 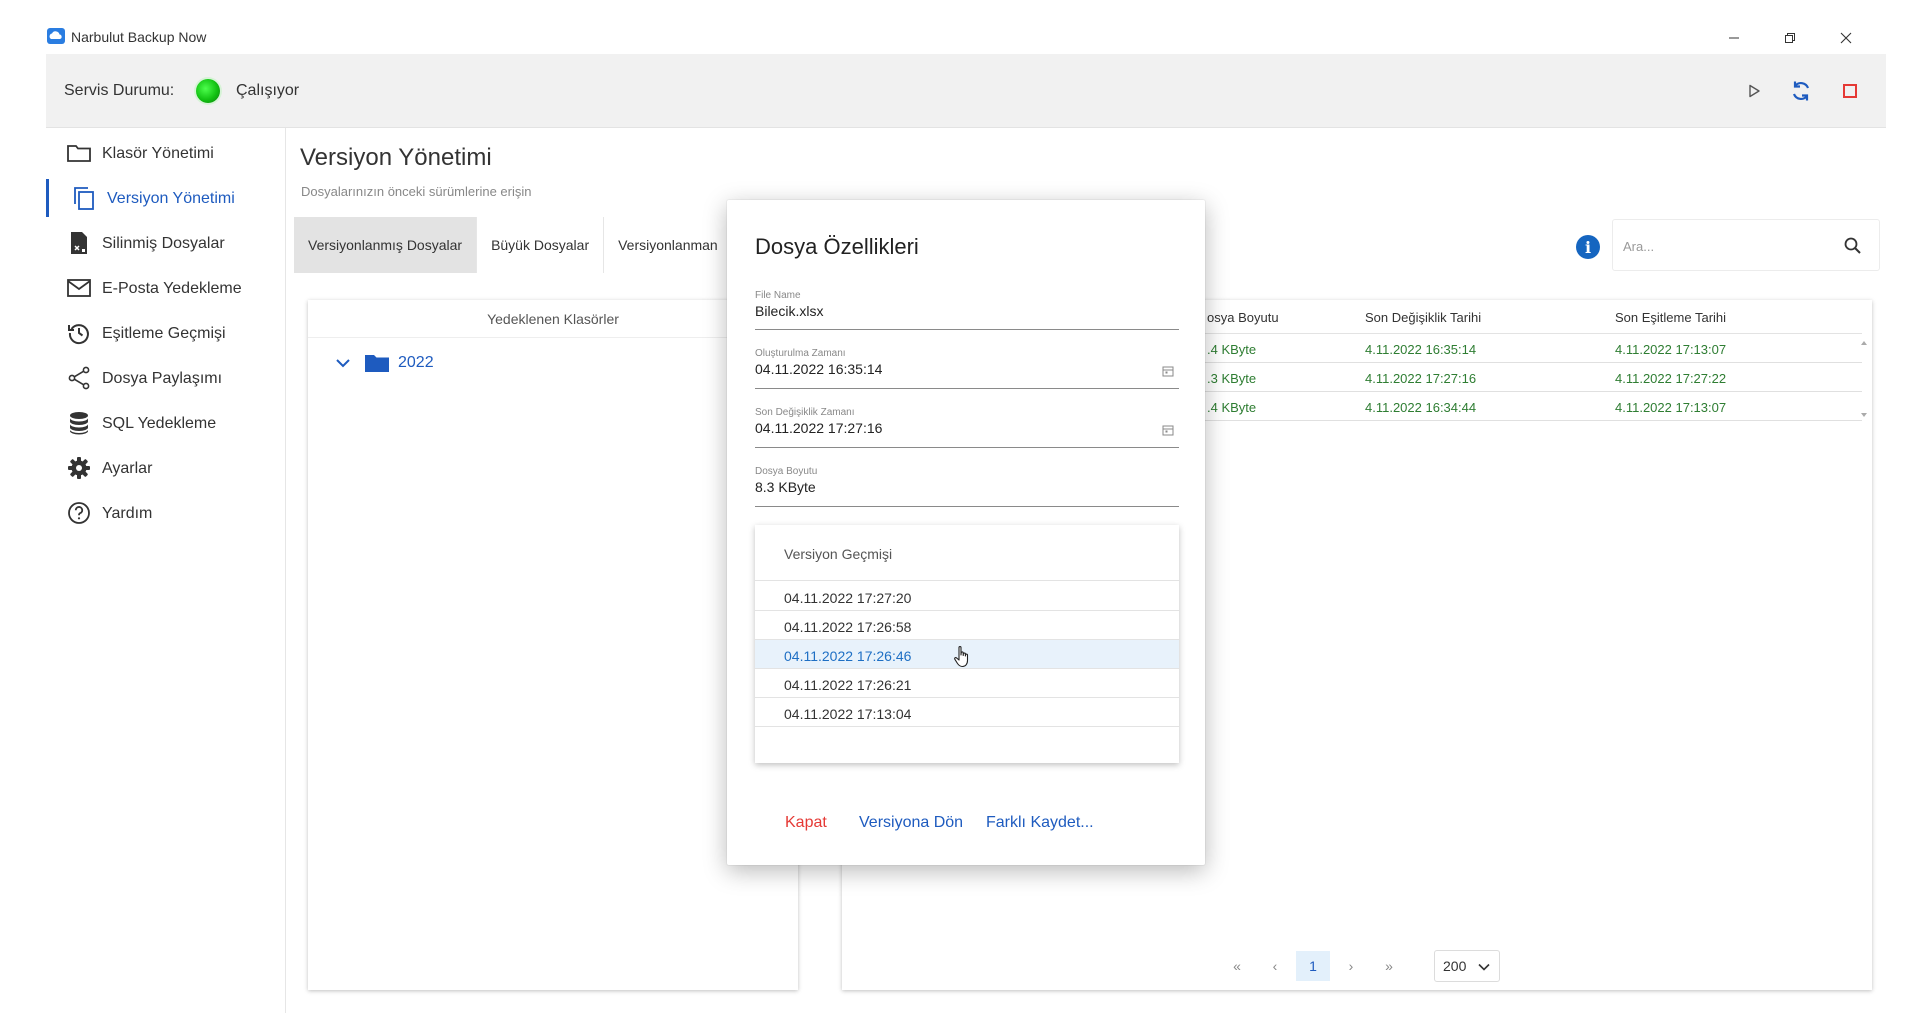 What do you see at coordinates (139, 37) in the screenshot?
I see `window-title: Narbulut Backup Now` at bounding box center [139, 37].